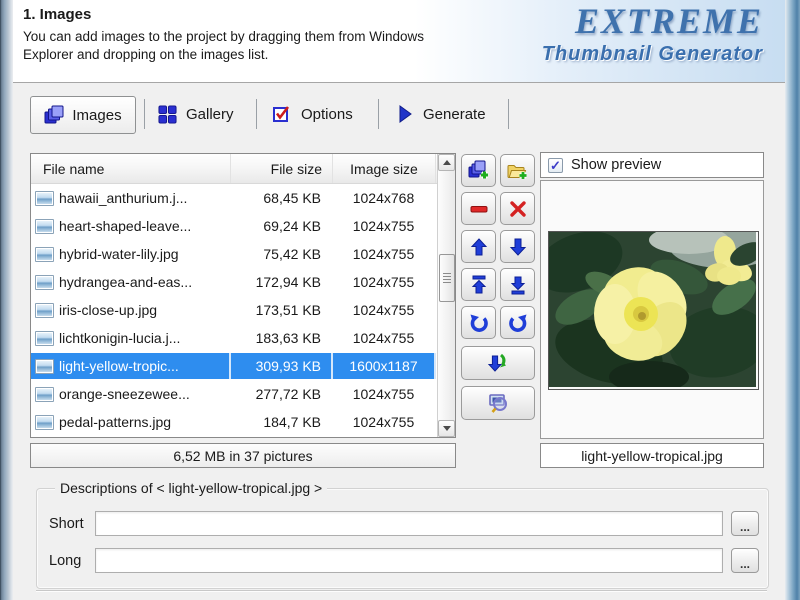  I want to click on tab-options: Options, so click(312, 114).